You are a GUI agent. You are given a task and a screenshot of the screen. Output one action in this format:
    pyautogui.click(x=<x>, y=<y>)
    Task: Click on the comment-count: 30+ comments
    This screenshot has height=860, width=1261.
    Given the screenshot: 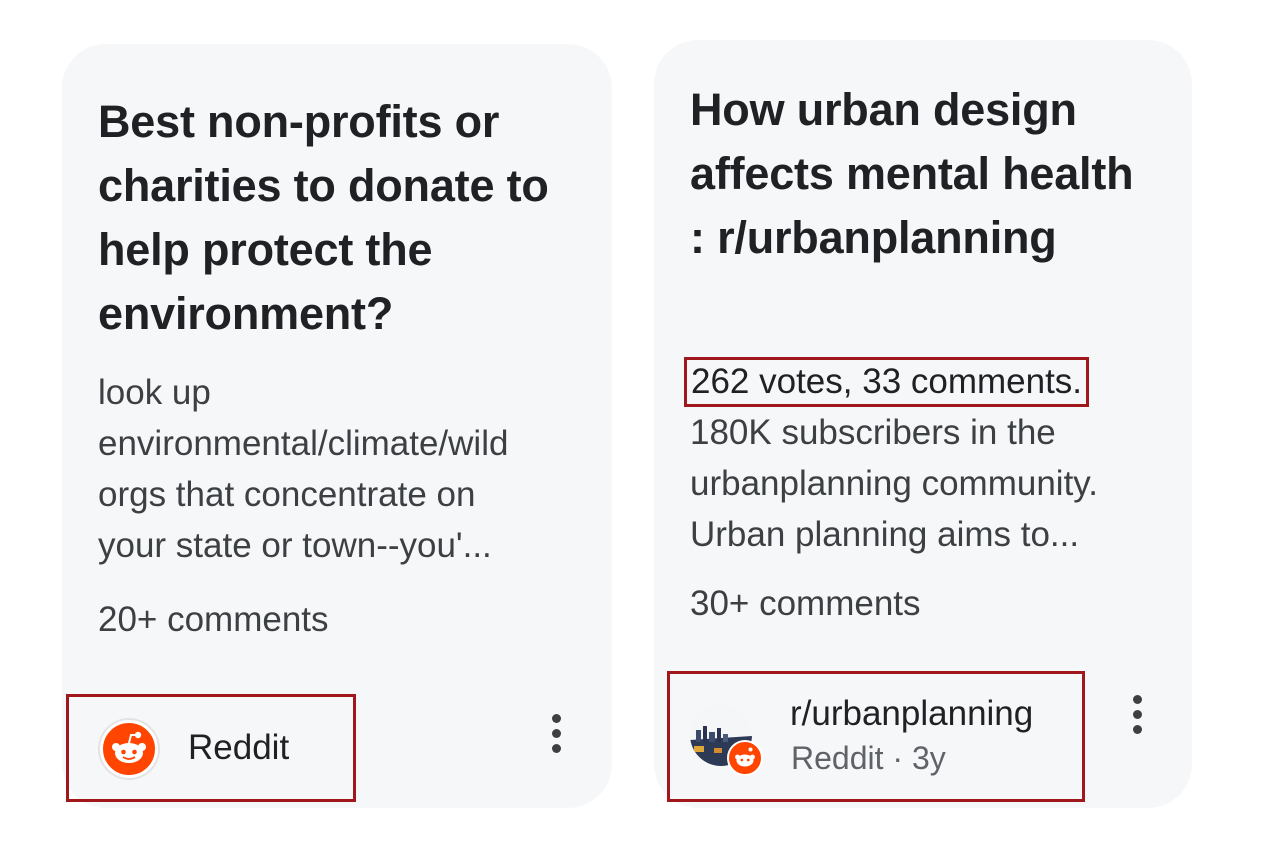 What is the action you would take?
    pyautogui.click(x=805, y=603)
    